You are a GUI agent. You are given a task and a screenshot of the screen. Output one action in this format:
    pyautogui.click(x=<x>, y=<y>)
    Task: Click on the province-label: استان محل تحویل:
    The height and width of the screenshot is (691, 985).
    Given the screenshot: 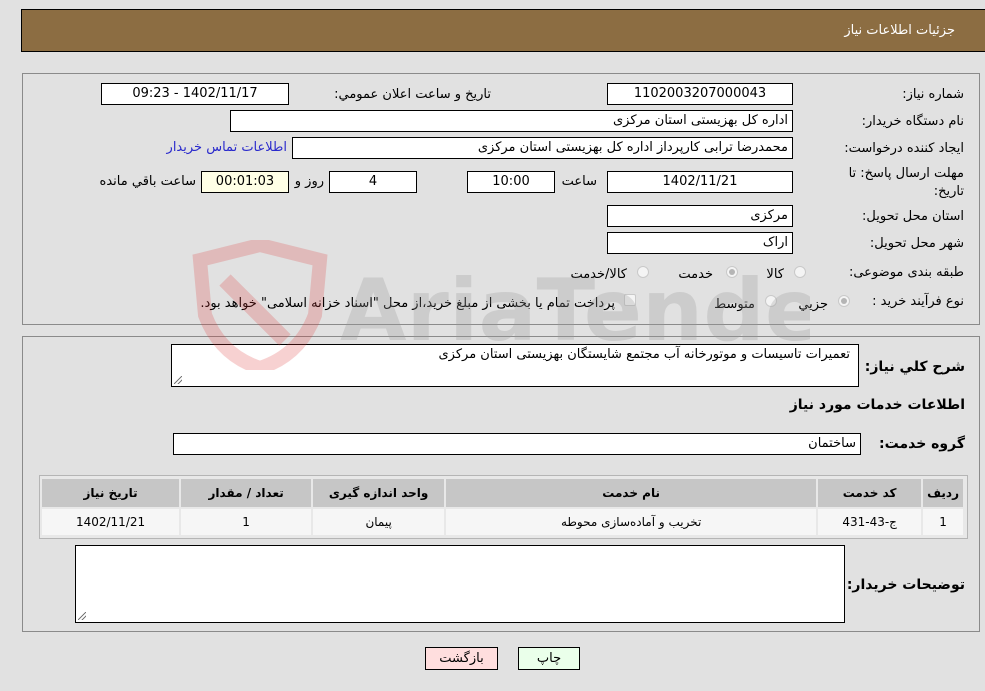 What is the action you would take?
    pyautogui.click(x=913, y=216)
    